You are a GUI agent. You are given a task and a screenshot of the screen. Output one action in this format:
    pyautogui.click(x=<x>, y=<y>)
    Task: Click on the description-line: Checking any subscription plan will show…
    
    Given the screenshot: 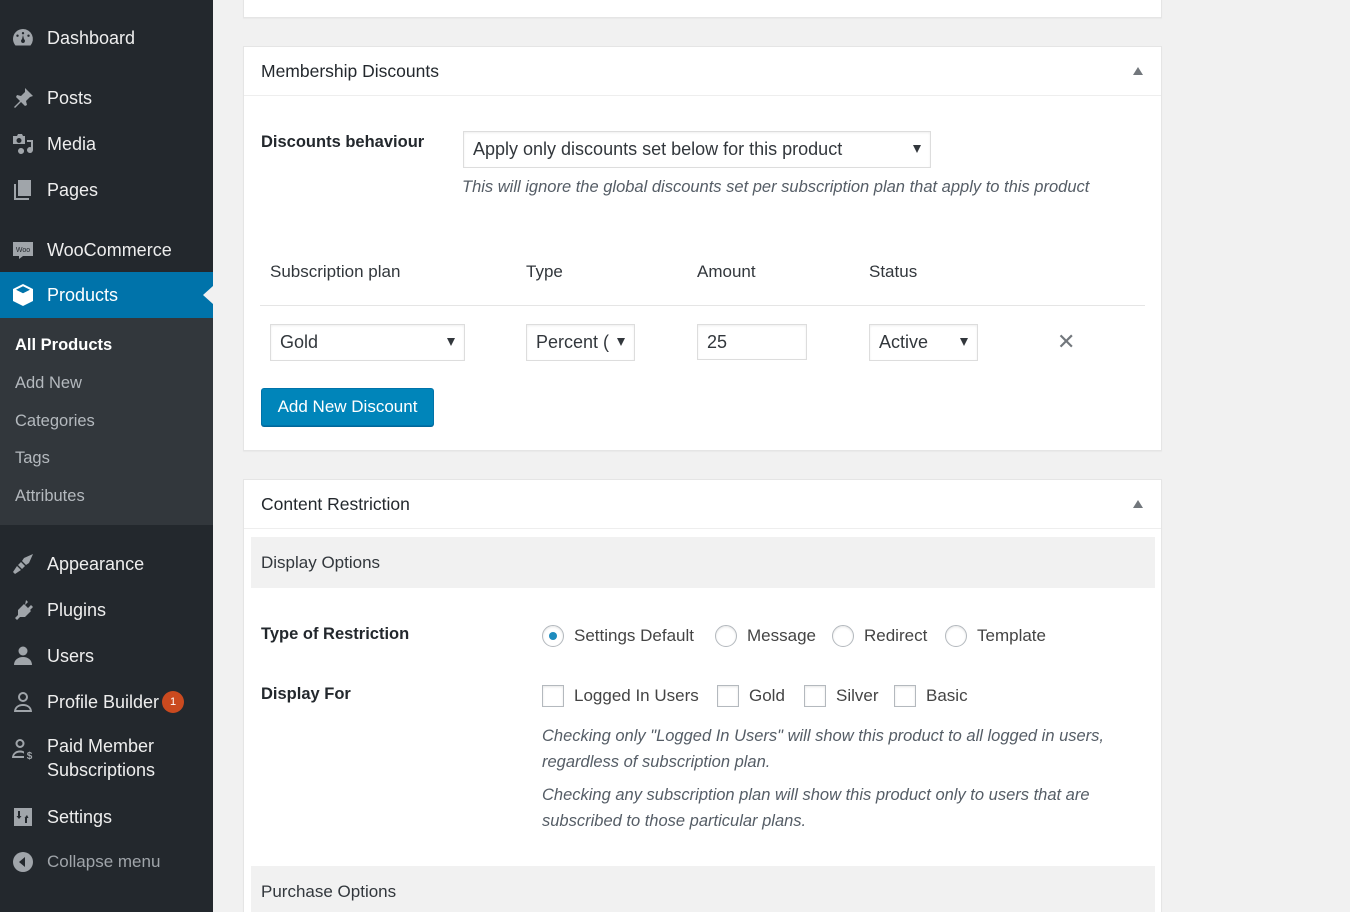 What is the action you would take?
    pyautogui.click(x=816, y=795)
    